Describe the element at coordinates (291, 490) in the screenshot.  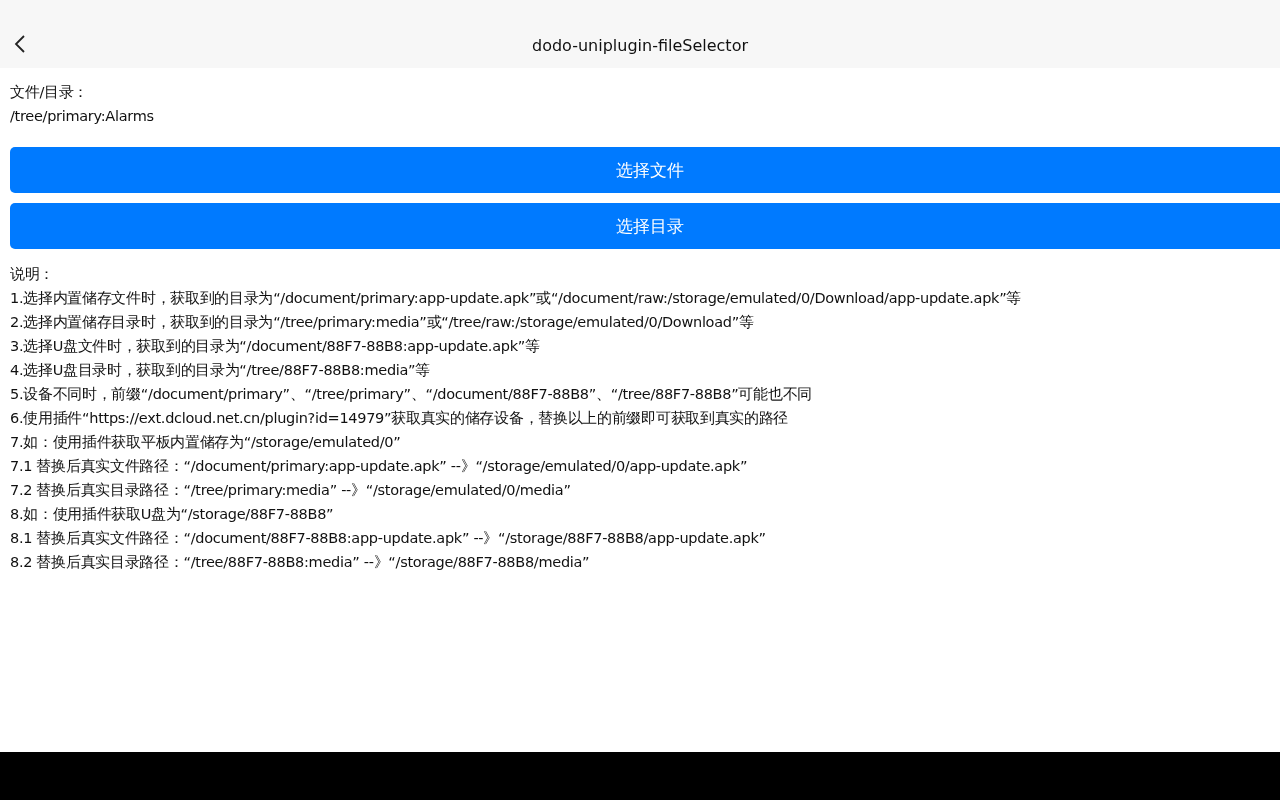
I see `note-line: 7.2 替换后真实目录路径：“/tree/primary:media” --》“/storage/emulated/0/media”` at that location.